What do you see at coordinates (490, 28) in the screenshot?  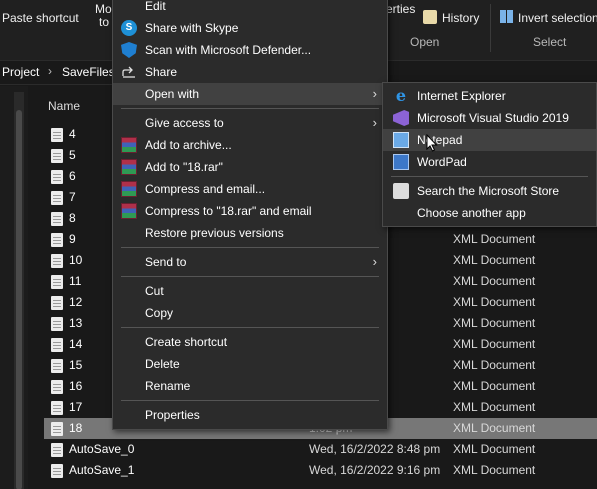 I see `ribbon-divider` at bounding box center [490, 28].